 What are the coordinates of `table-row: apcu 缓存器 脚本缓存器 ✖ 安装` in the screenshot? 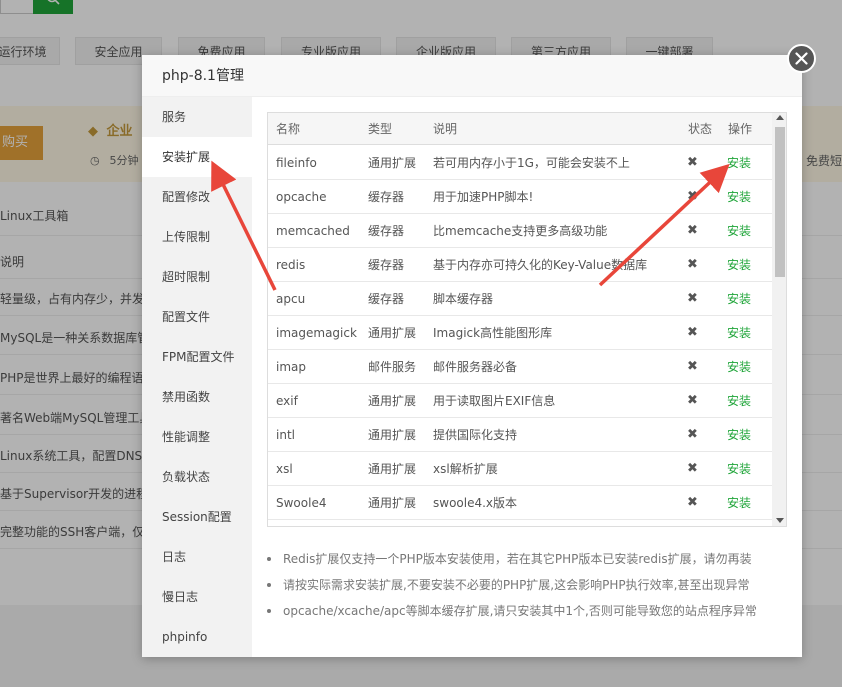 It's located at (520, 299).